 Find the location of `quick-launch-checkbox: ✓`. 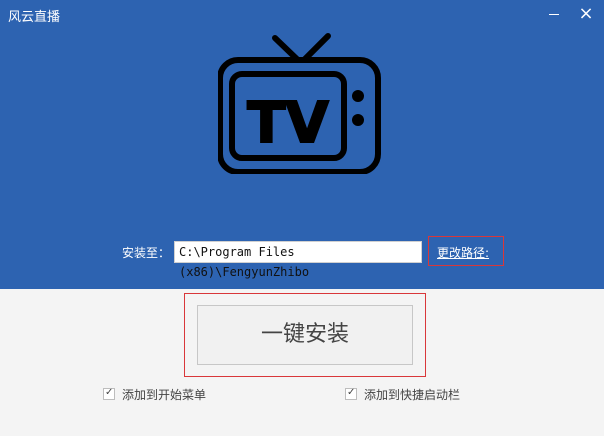

quick-launch-checkbox: ✓ is located at coordinates (351, 393).